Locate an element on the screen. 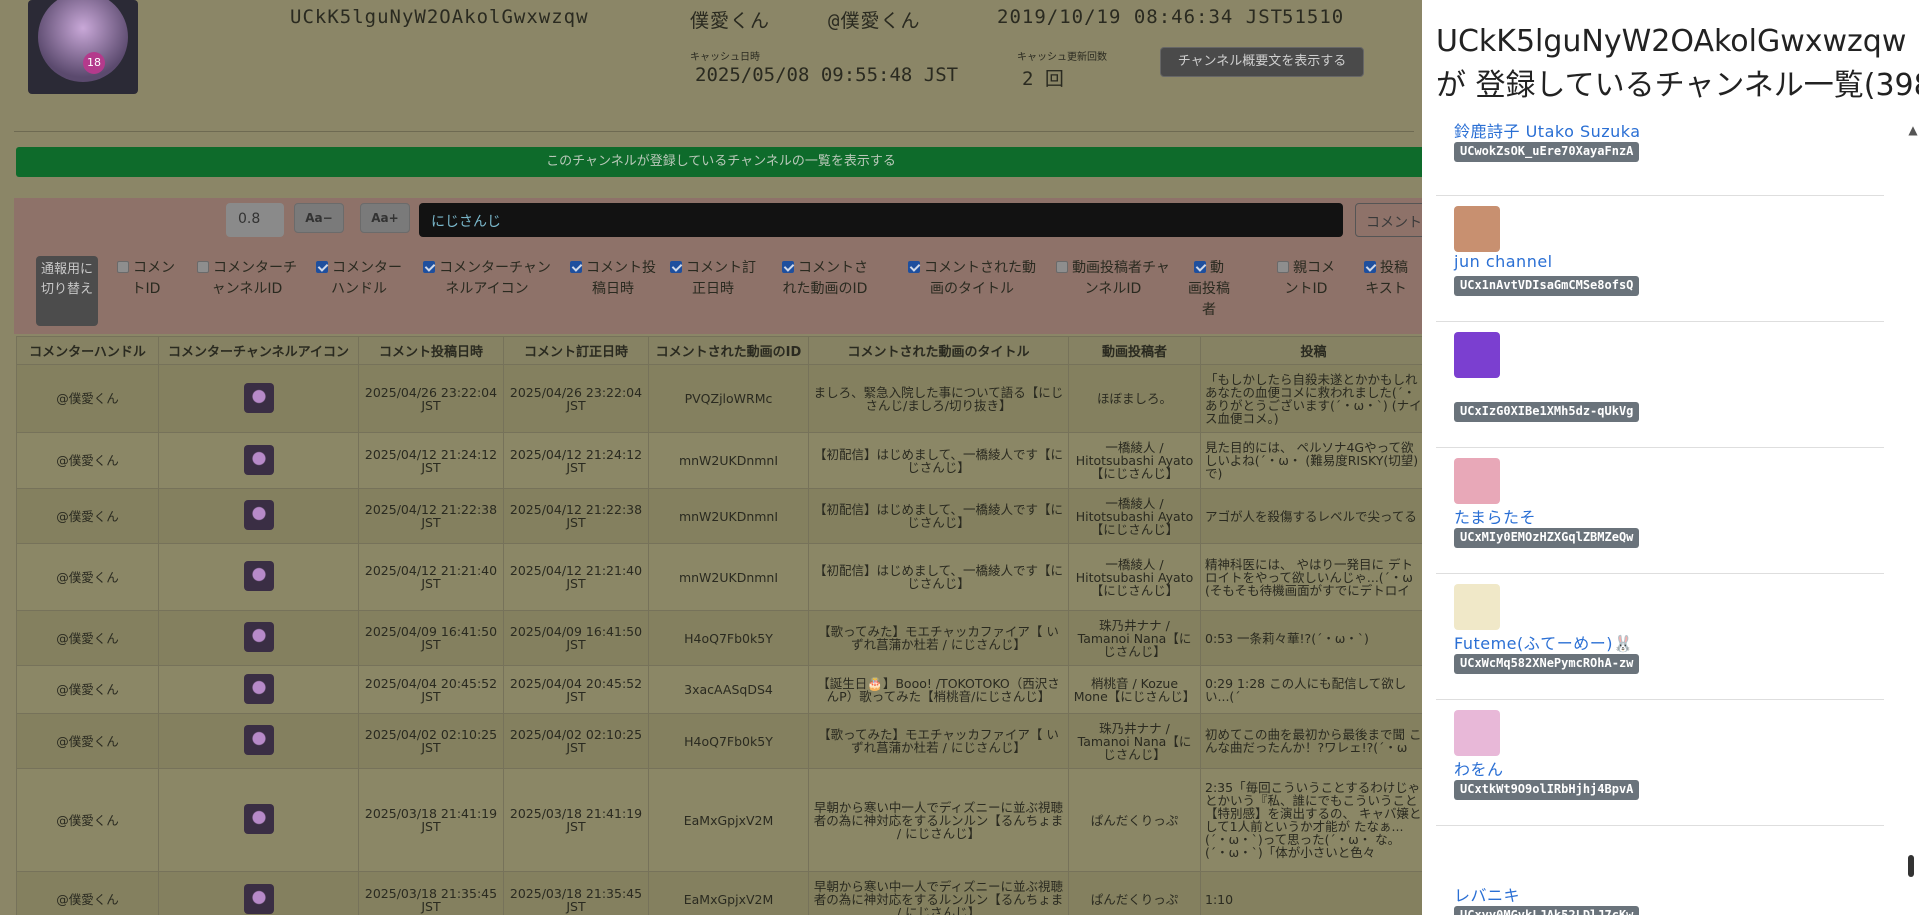 The height and width of the screenshot is (915, 1919). font-scale-input: 0.8 is located at coordinates (255, 220).